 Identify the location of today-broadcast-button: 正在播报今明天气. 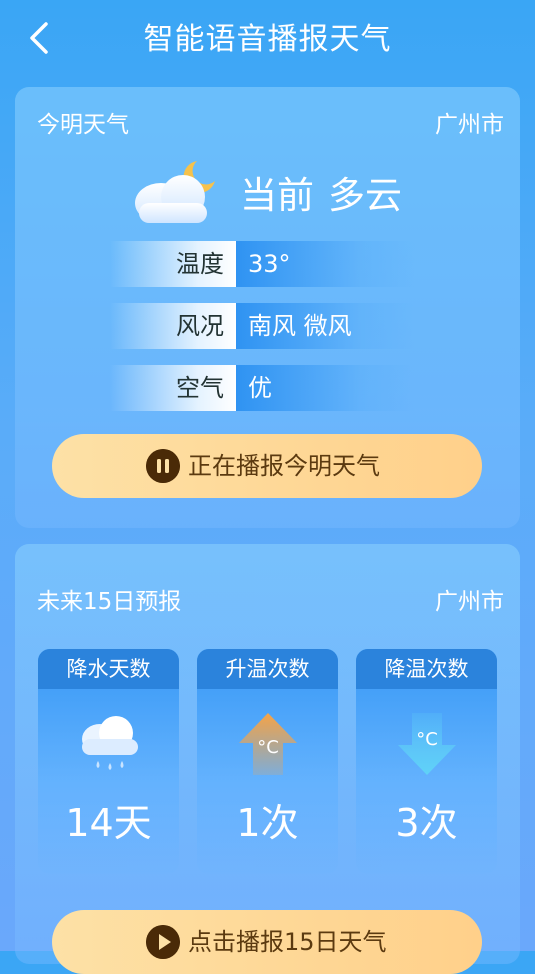
(267, 466).